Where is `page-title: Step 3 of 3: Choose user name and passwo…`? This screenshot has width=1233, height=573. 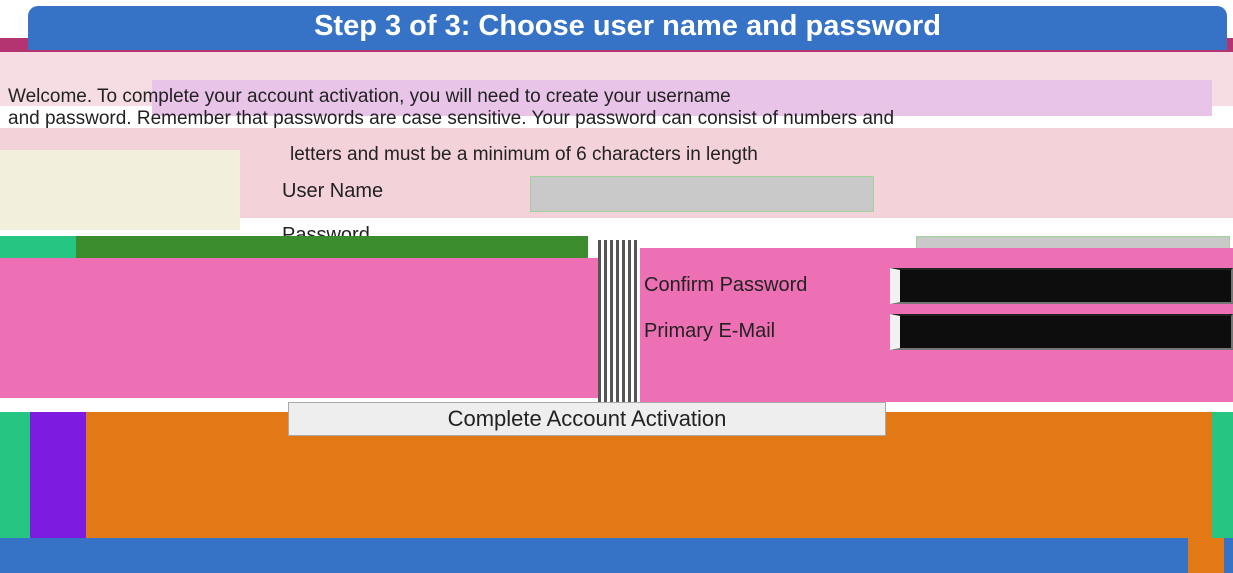
page-title: Step 3 of 3: Choose user name and passwo… is located at coordinates (627, 26).